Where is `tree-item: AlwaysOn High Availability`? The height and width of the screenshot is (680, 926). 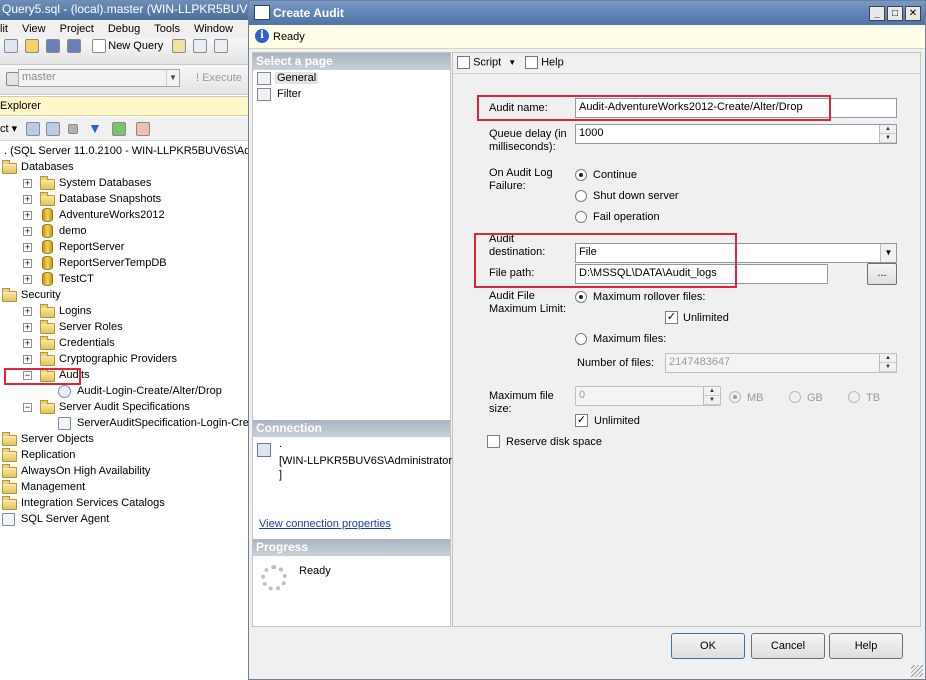
tree-item: AlwaysOn High Availability is located at coordinates (125, 471).